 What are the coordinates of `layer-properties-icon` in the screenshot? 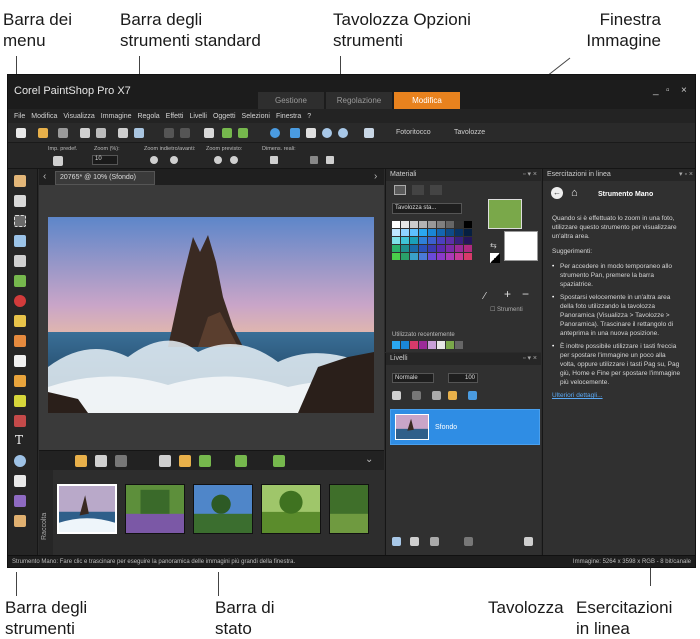 It's located at (528, 541).